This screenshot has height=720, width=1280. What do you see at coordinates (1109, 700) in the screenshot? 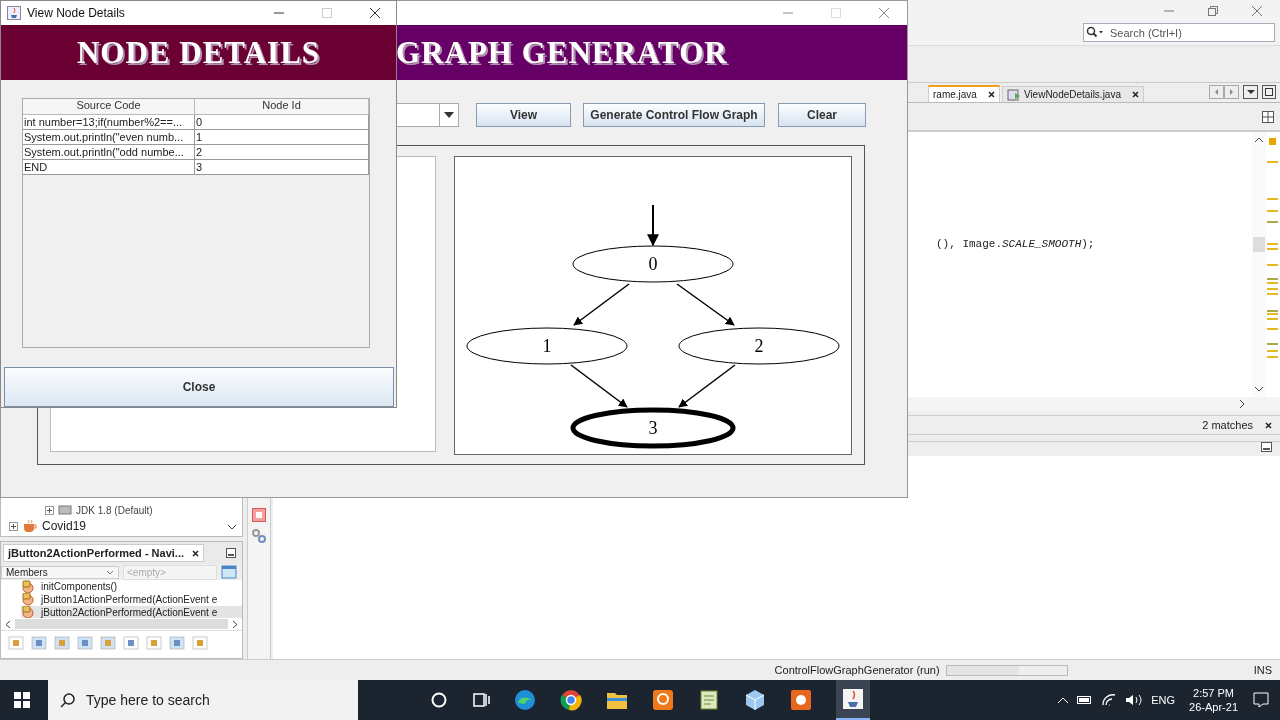
I see `wifi-icon` at bounding box center [1109, 700].